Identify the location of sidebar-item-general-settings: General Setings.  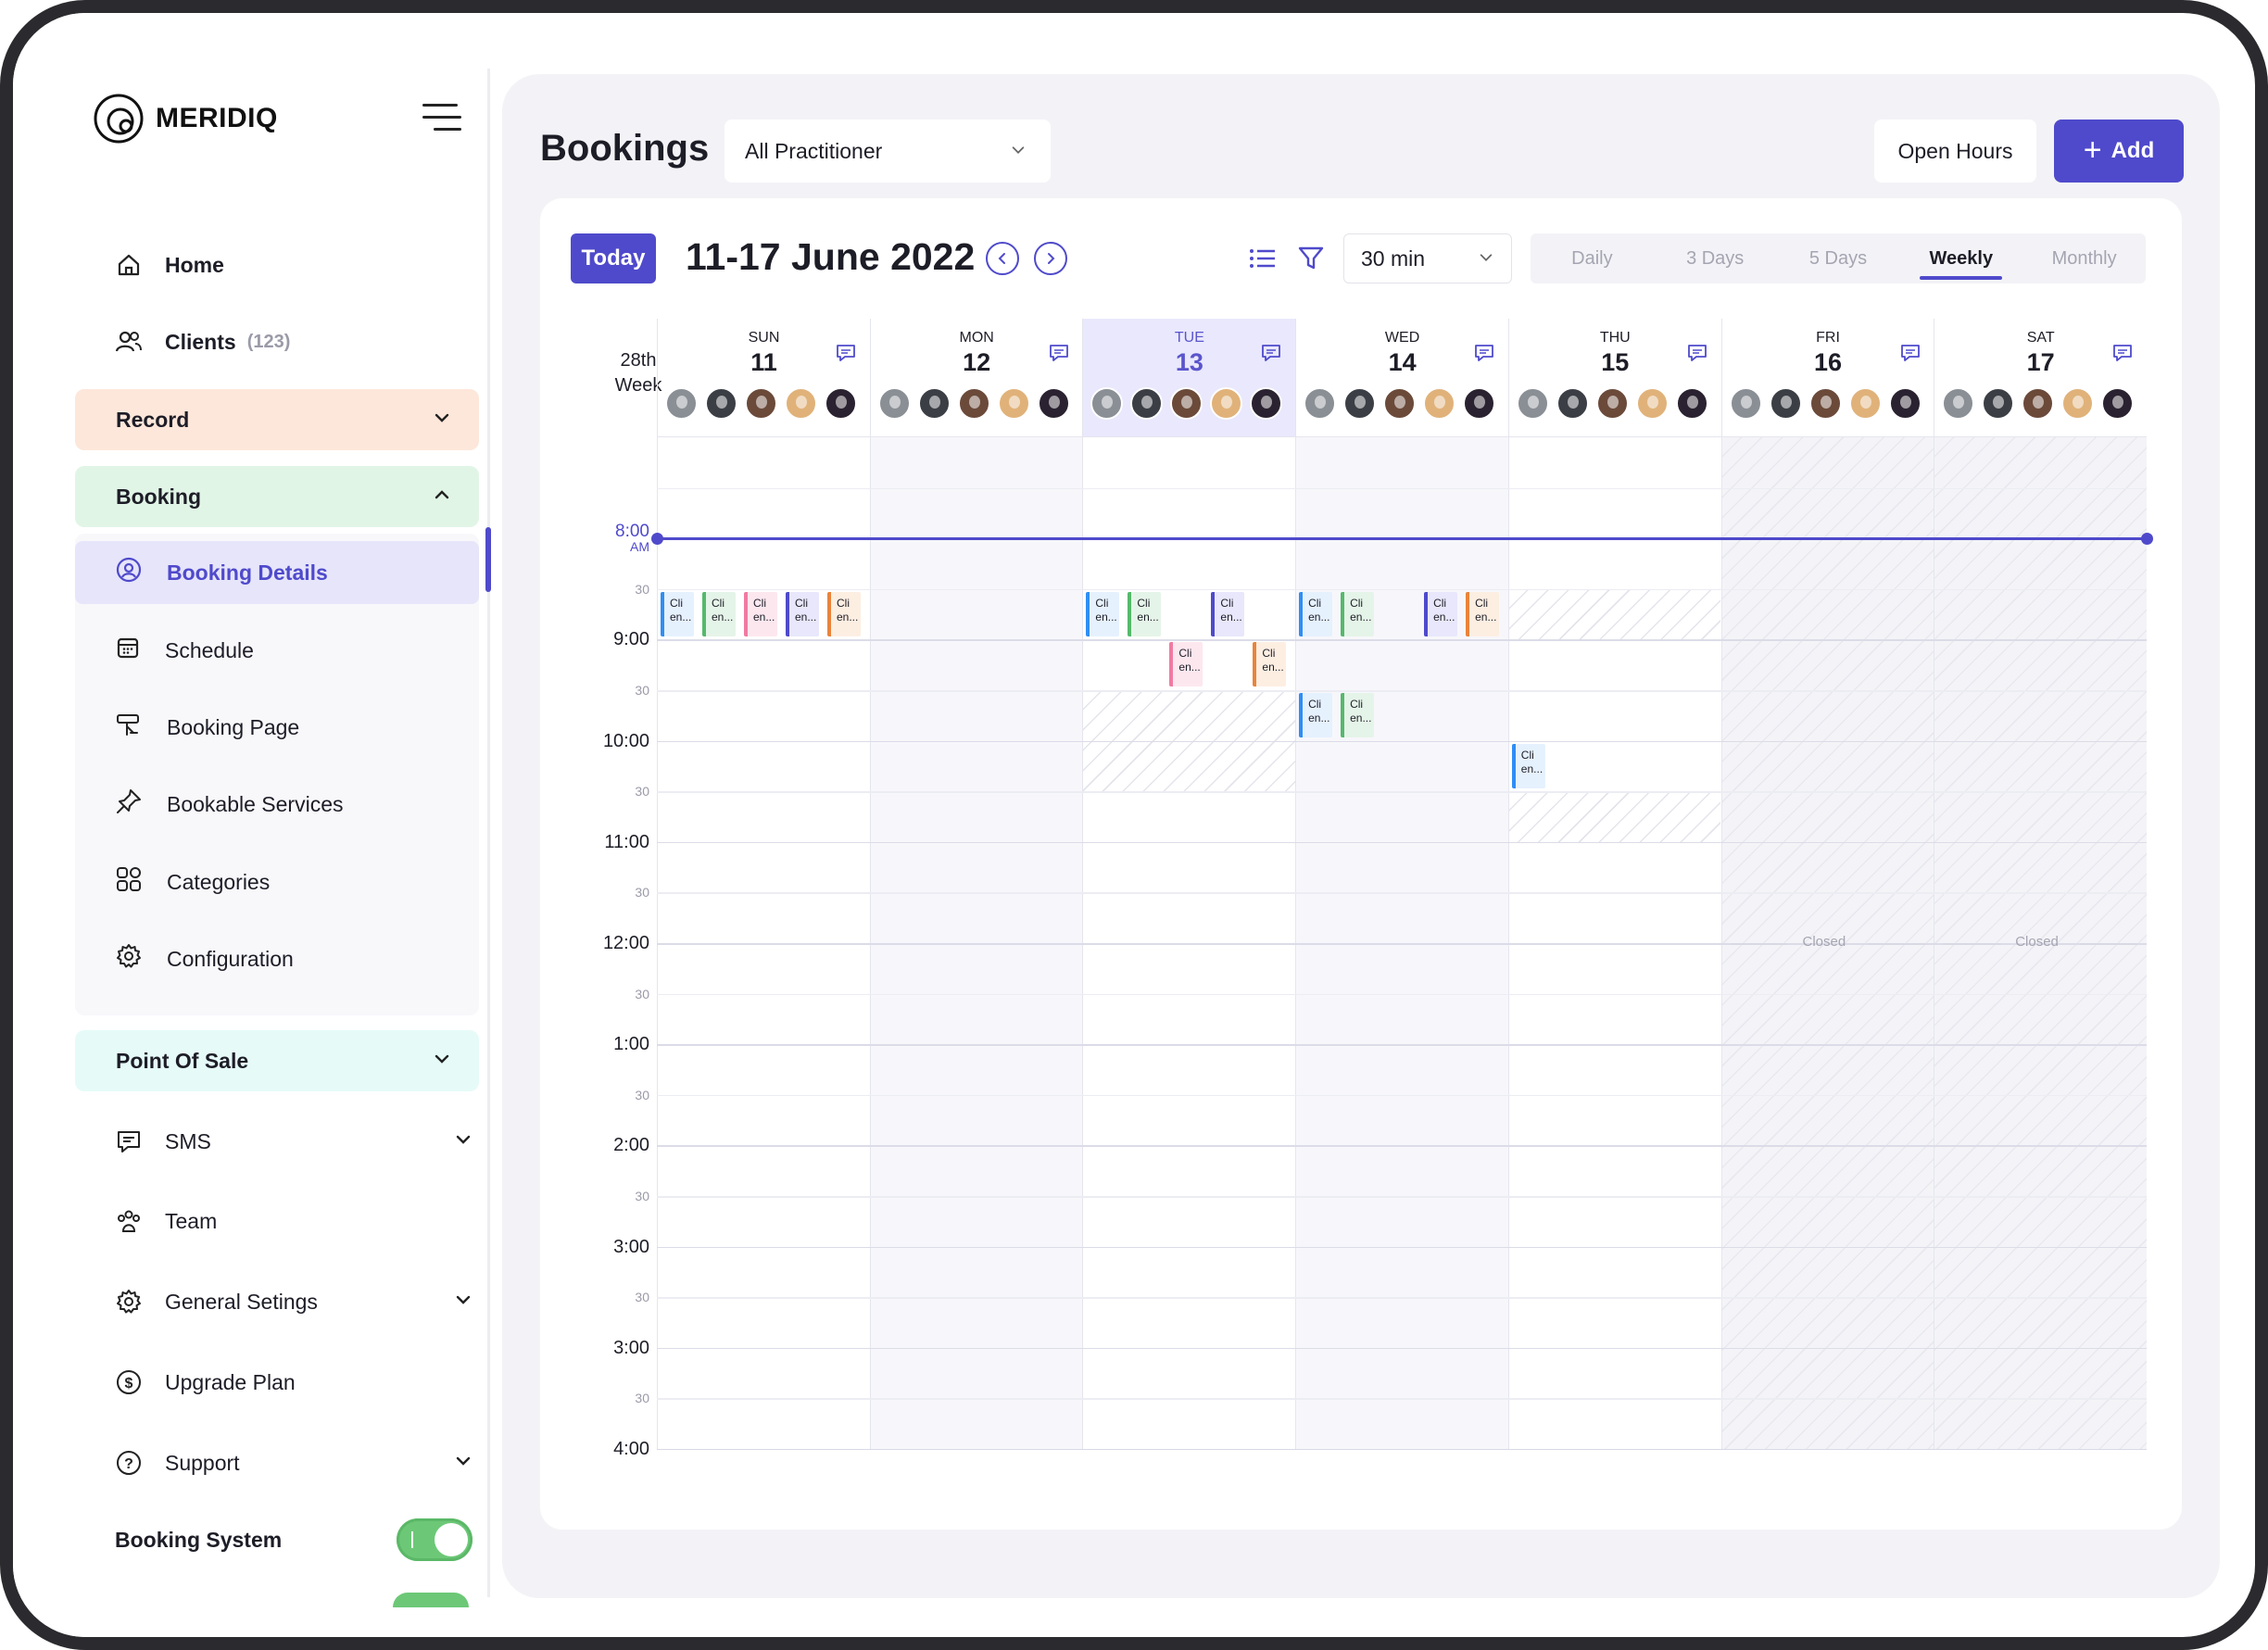
(293, 1301).